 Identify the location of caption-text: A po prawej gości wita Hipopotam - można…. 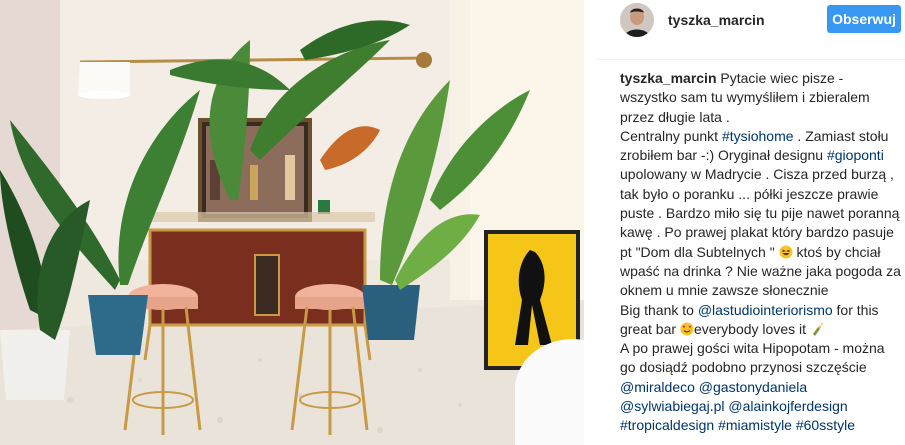
(752, 358).